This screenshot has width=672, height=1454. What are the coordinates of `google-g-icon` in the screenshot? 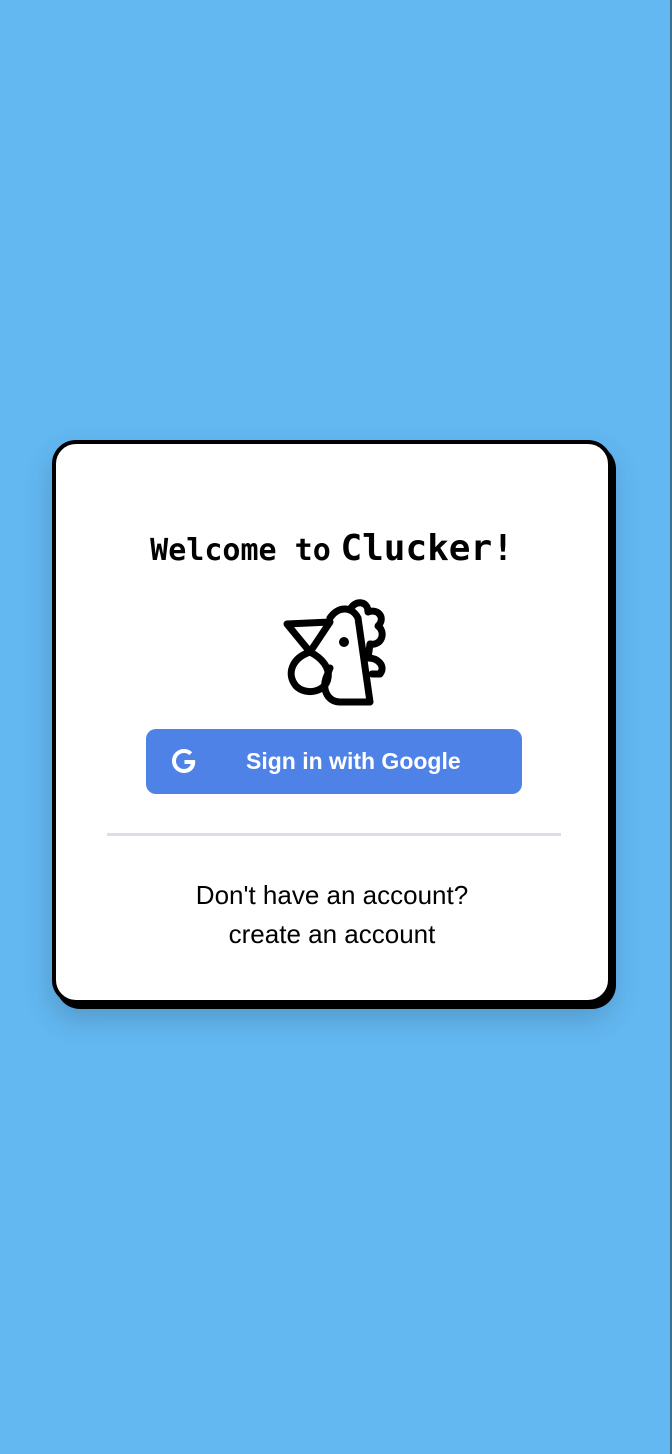 It's located at (184, 761).